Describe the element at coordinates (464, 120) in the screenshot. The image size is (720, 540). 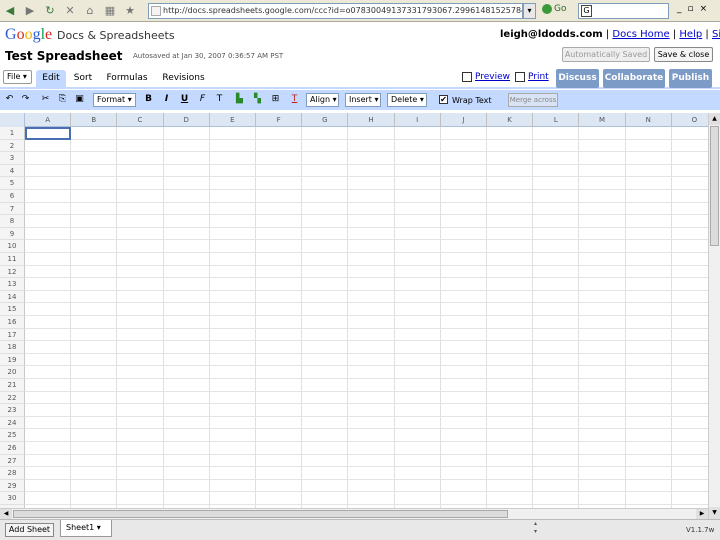
I see `column-header: J` at that location.